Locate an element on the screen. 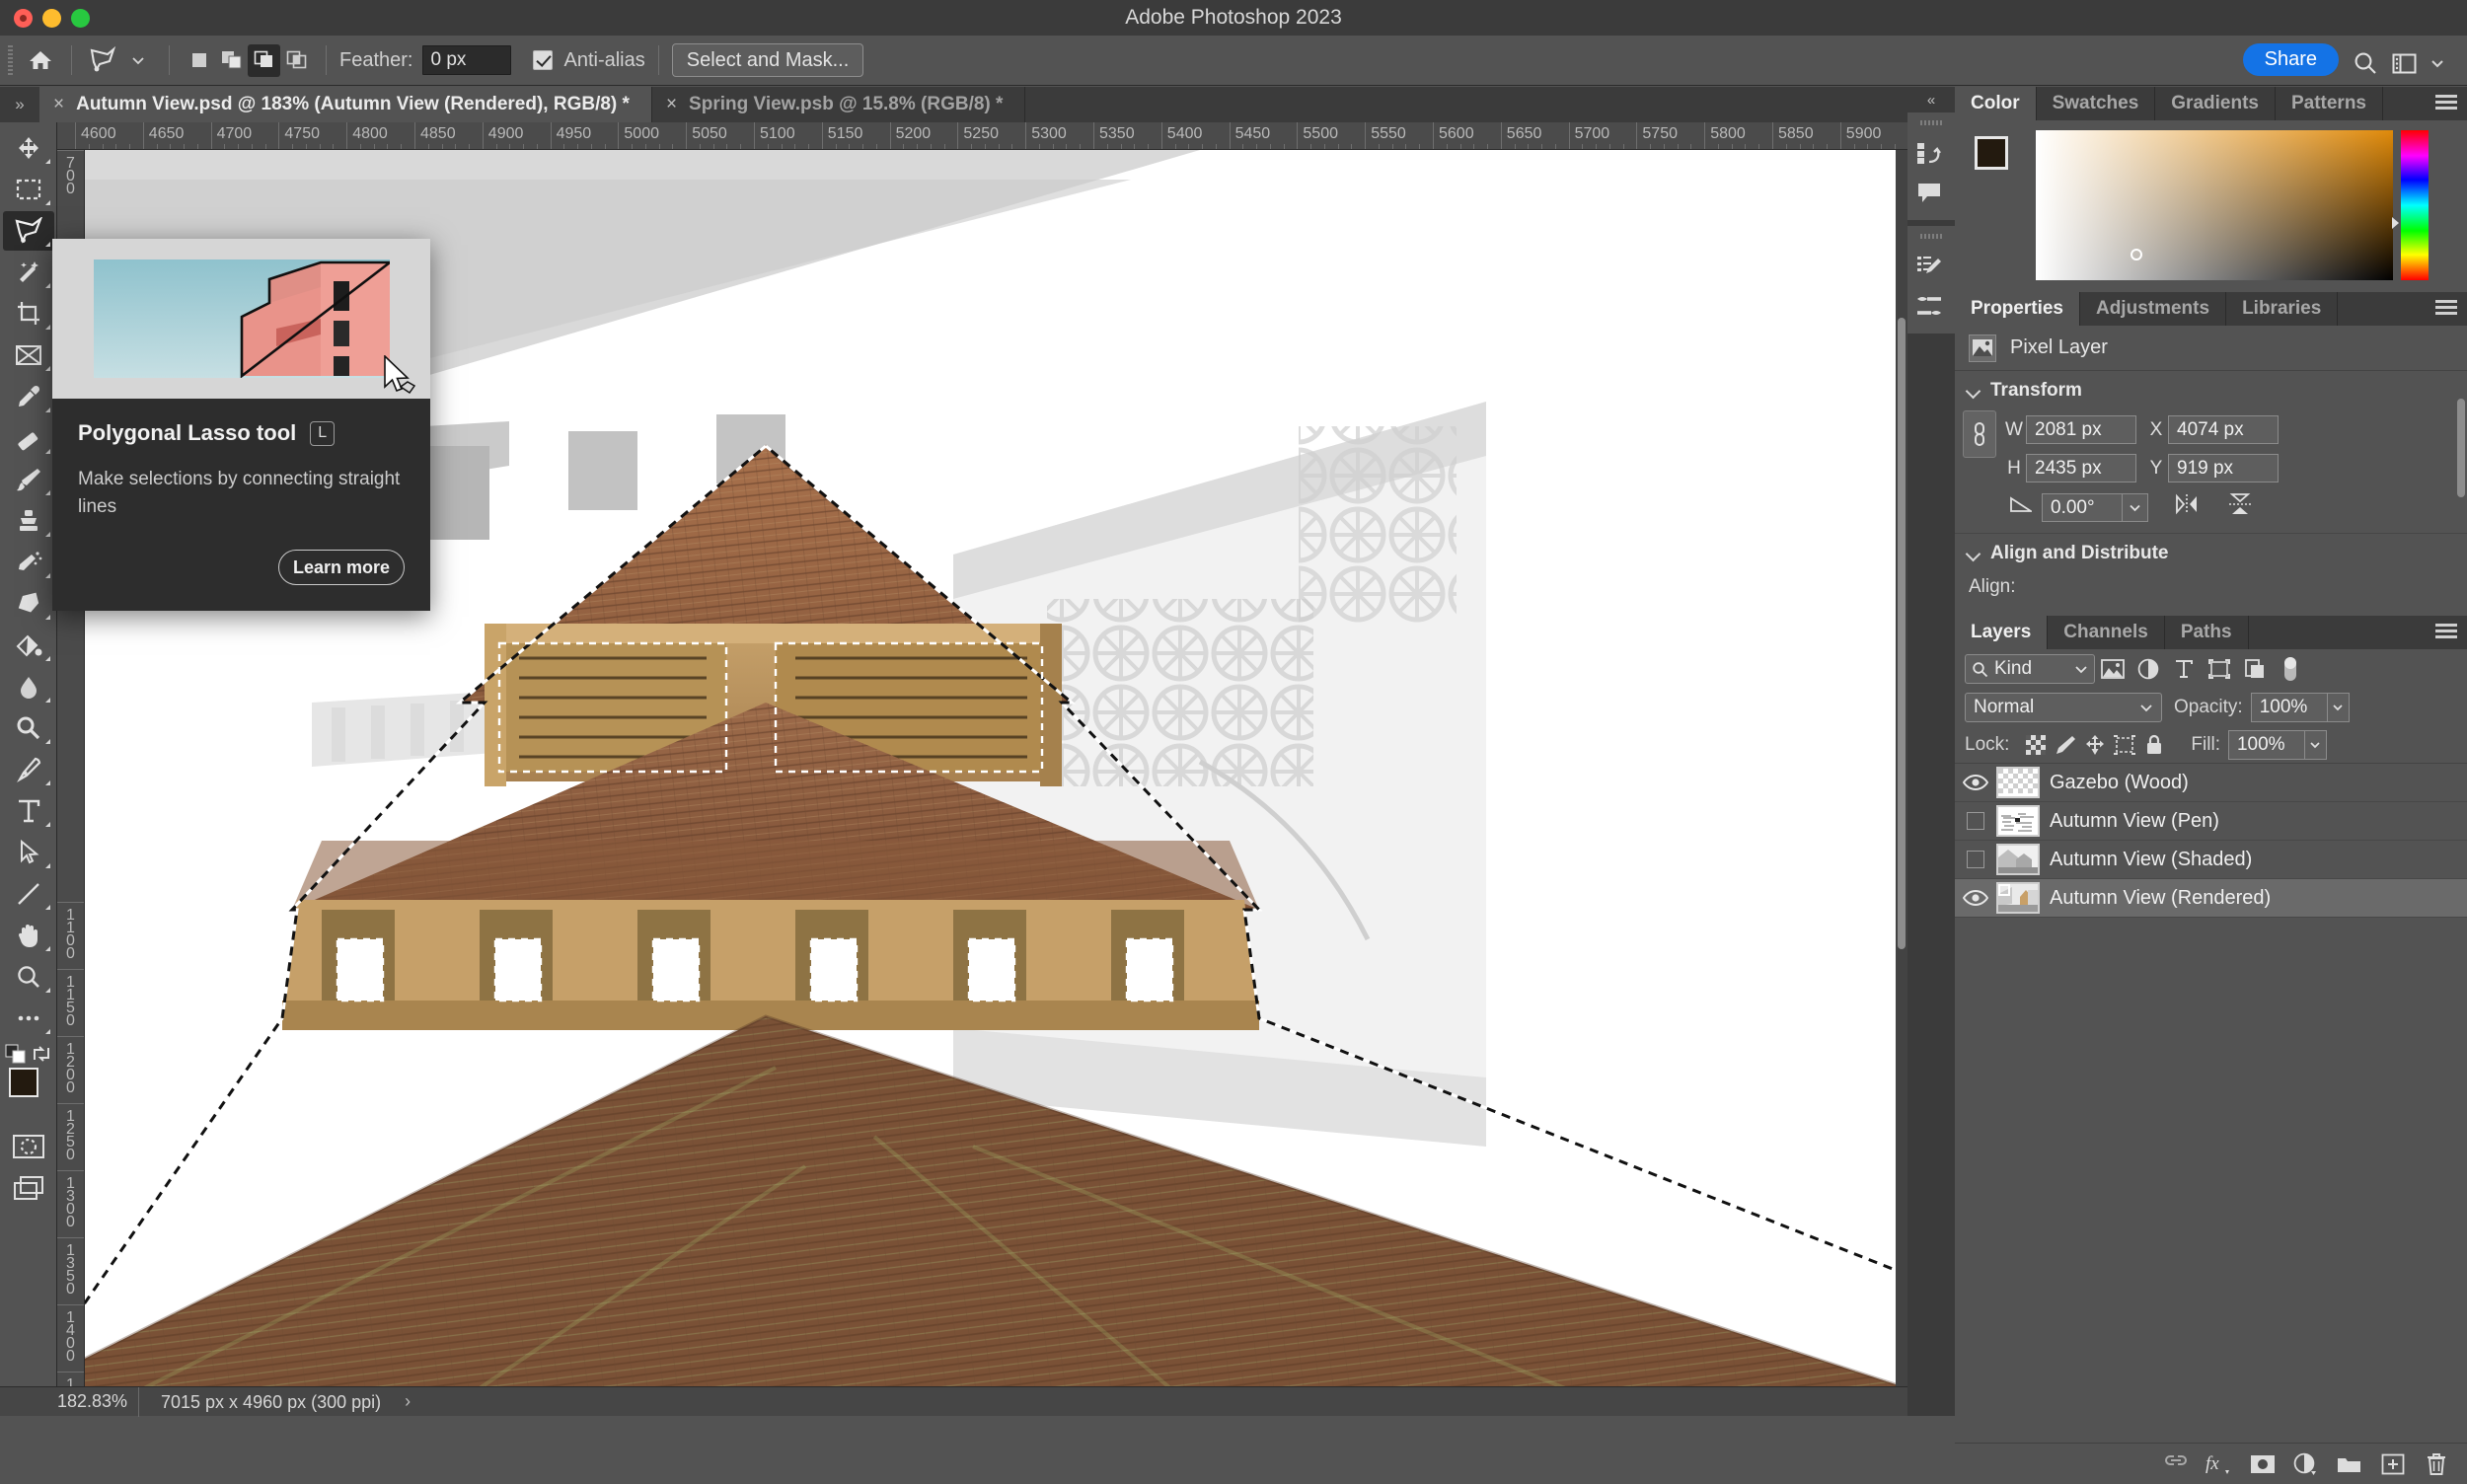  path-selection-tool is located at coordinates (28, 852).